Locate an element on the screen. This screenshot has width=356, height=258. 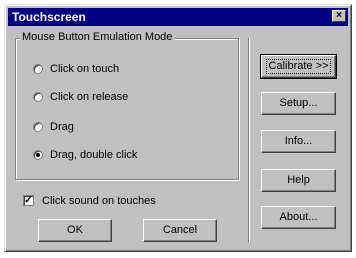
radio-label: Drag is located at coordinates (62, 127).